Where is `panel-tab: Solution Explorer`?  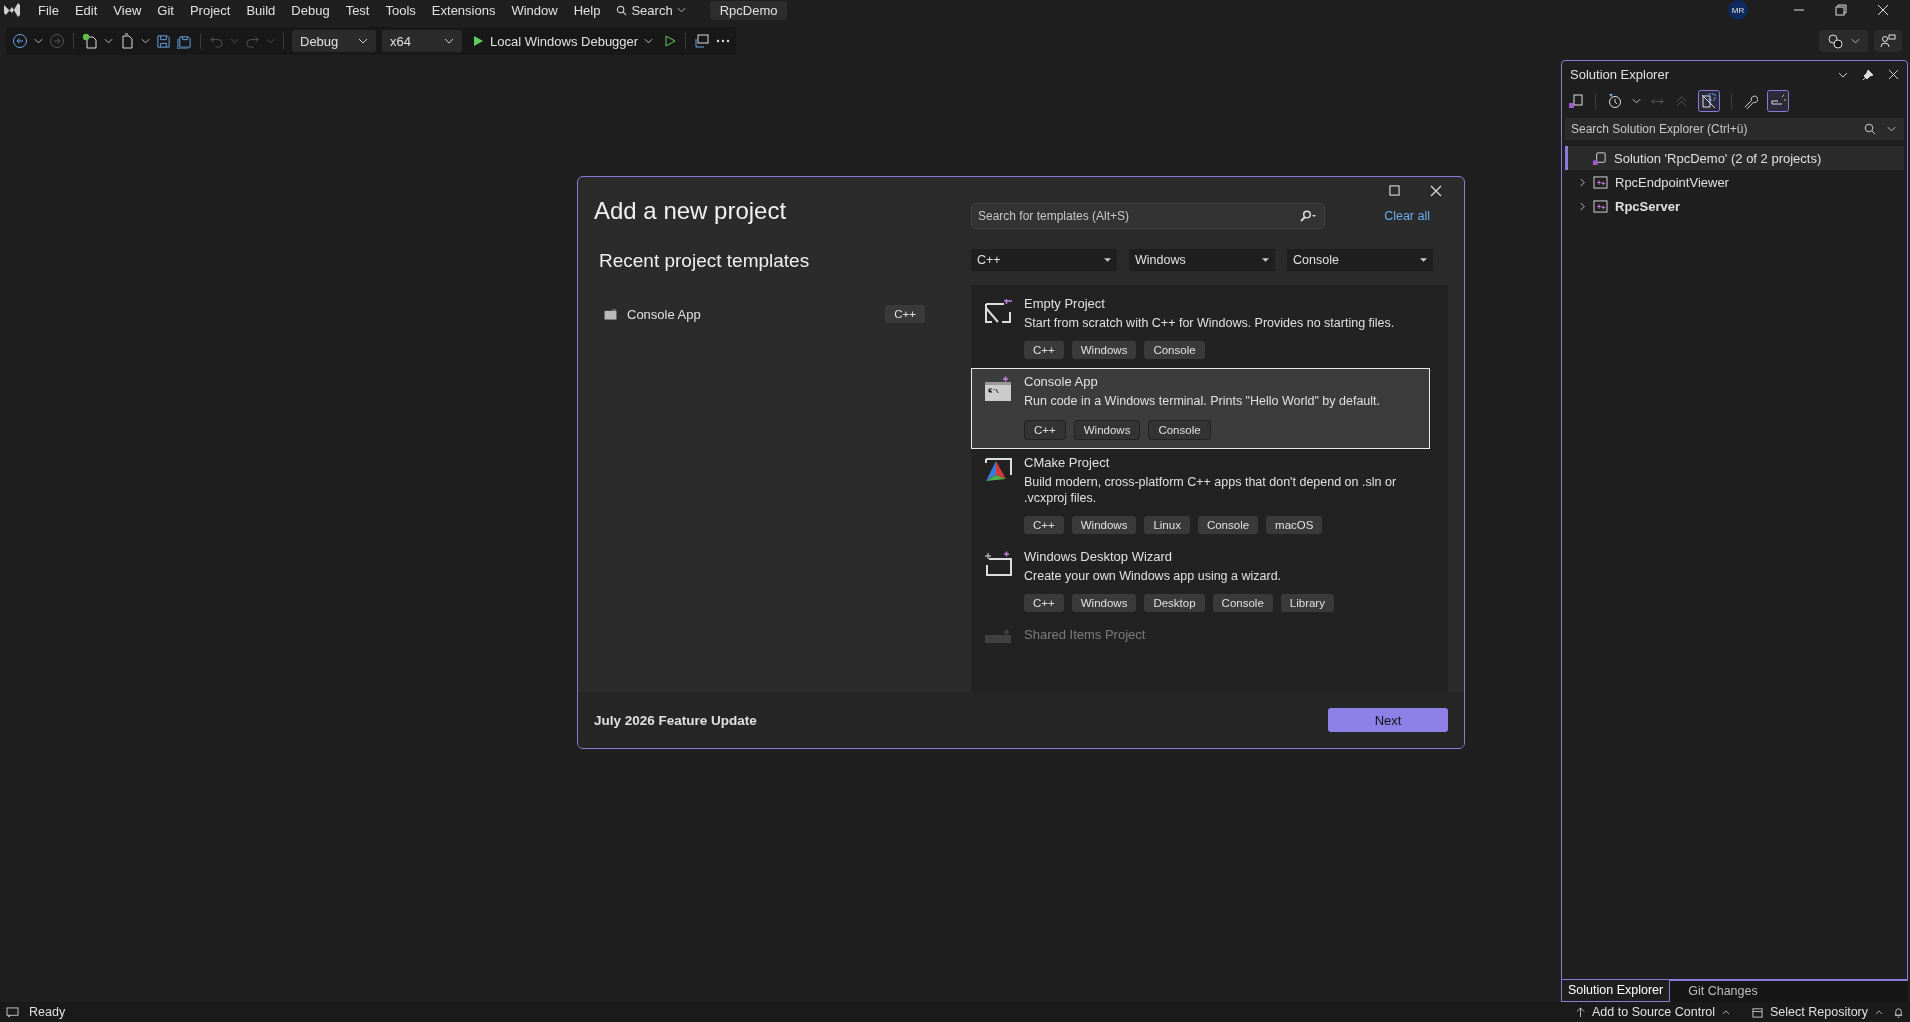
panel-tab: Solution Explorer is located at coordinates (1616, 991).